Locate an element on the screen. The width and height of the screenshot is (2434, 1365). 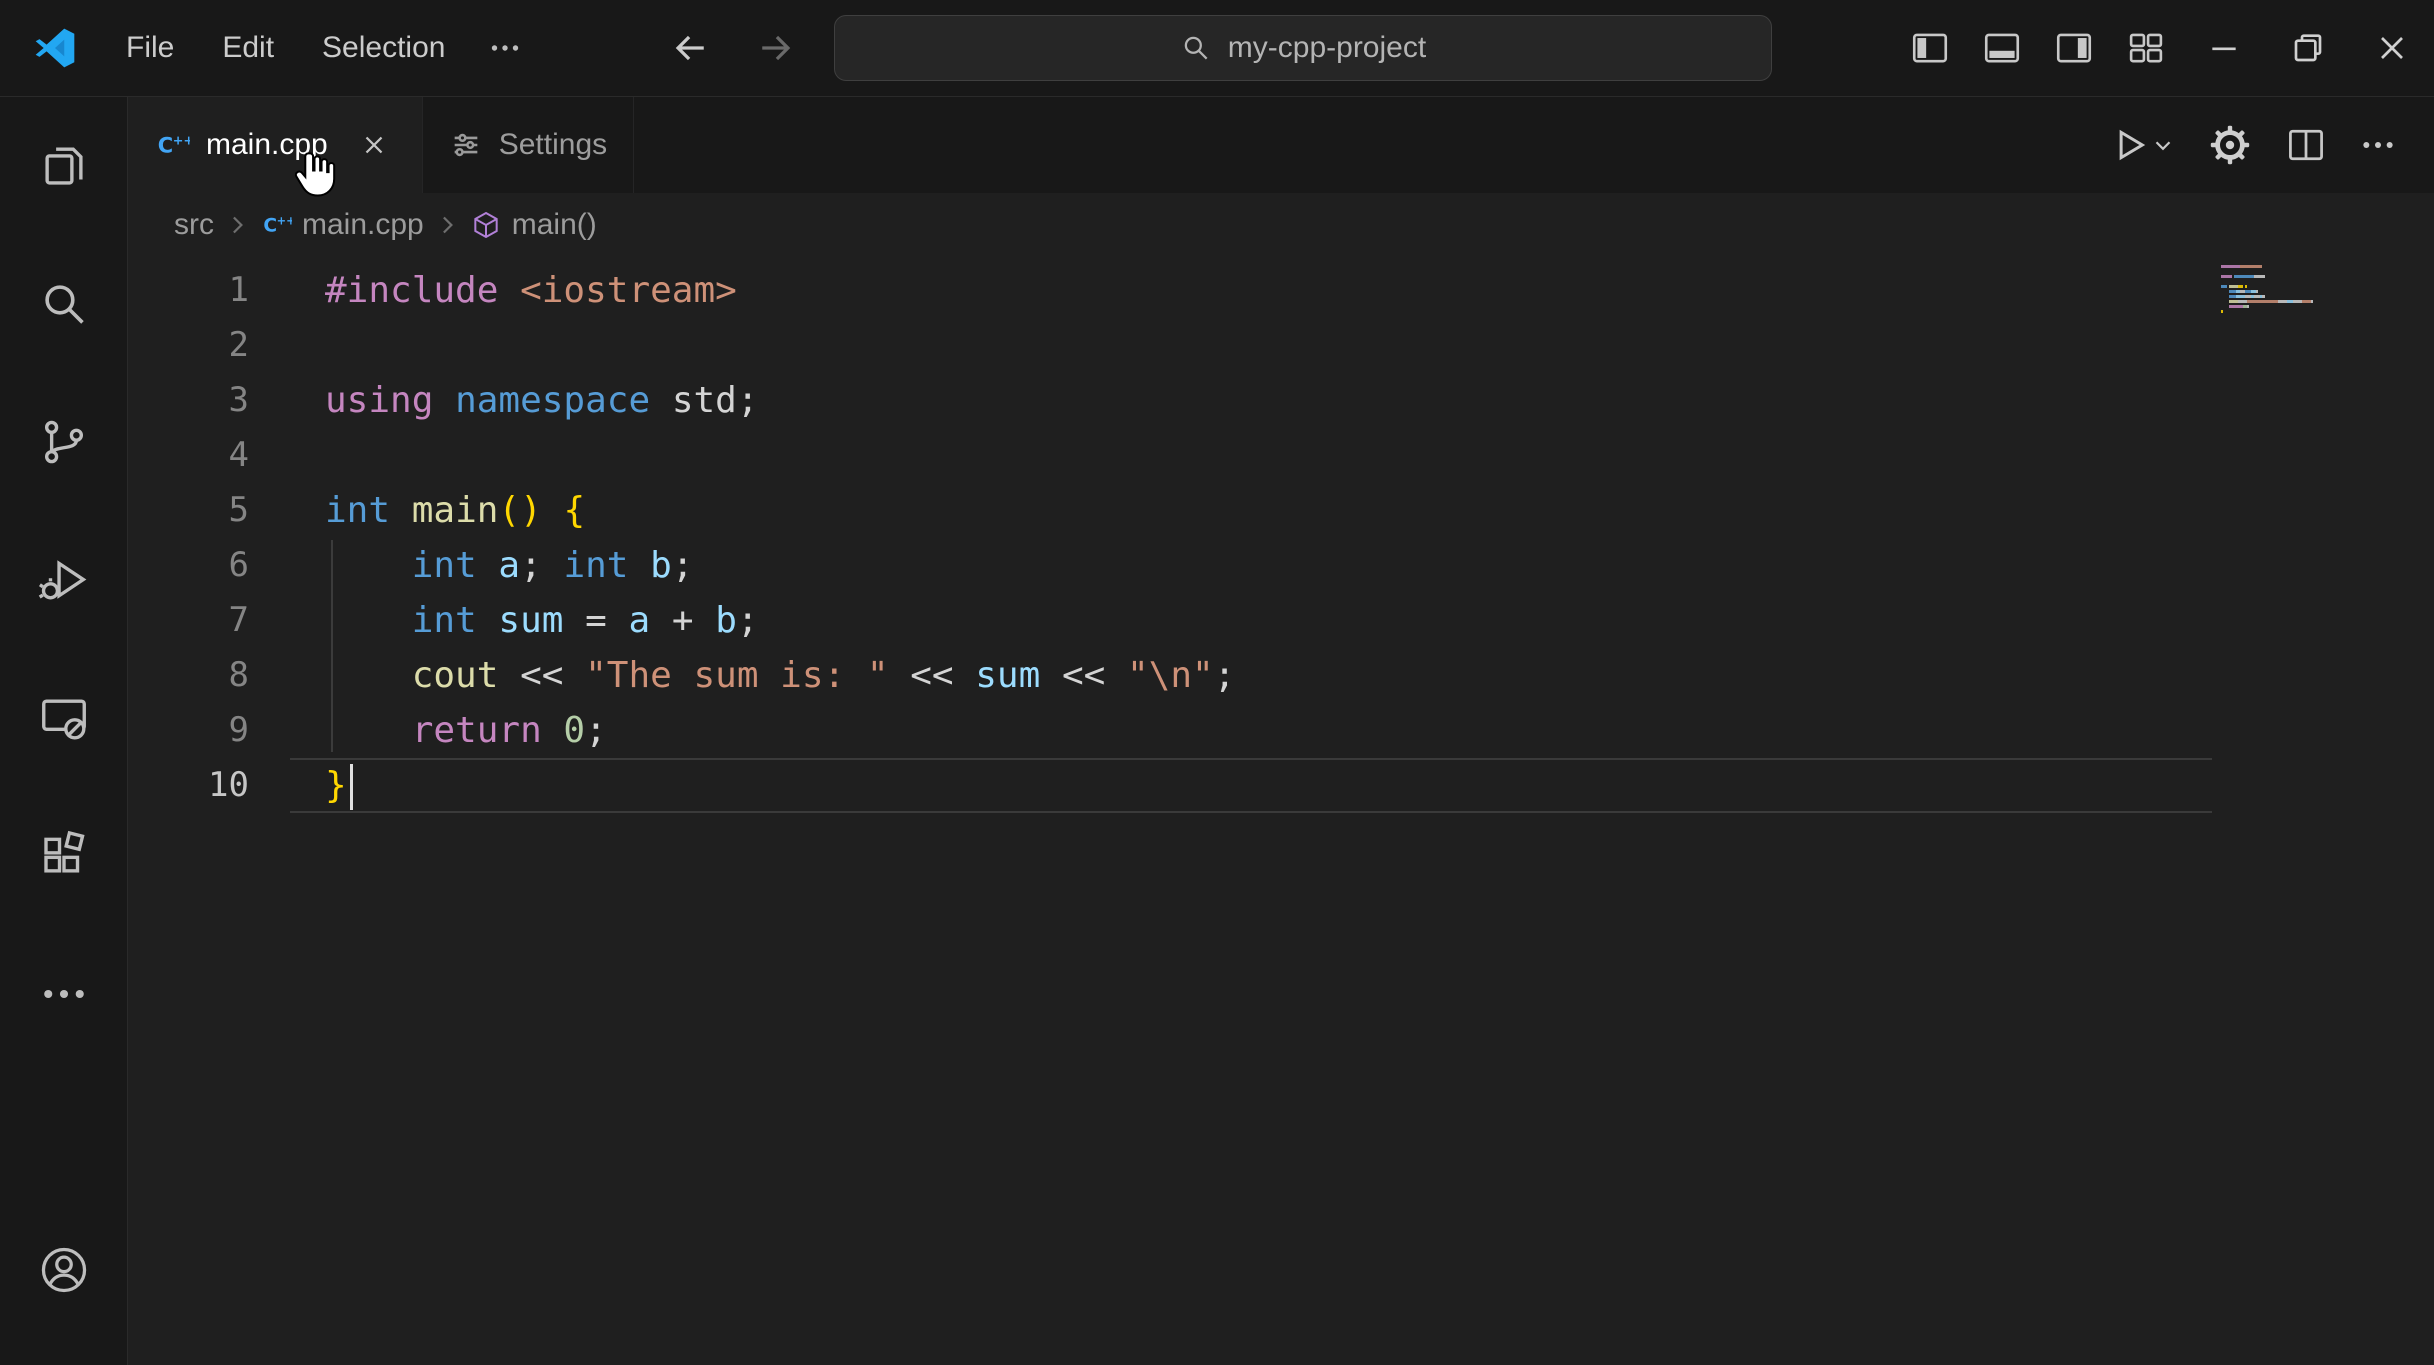
code-line: 10} is located at coordinates (1281, 785).